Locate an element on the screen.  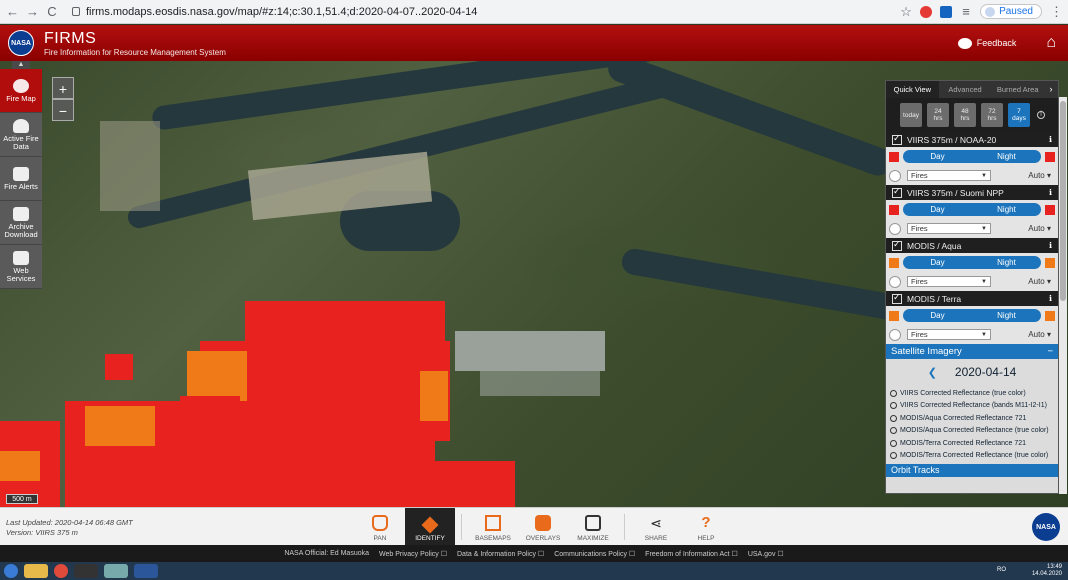
forward-icon: → is located at coordinates (32, 11).